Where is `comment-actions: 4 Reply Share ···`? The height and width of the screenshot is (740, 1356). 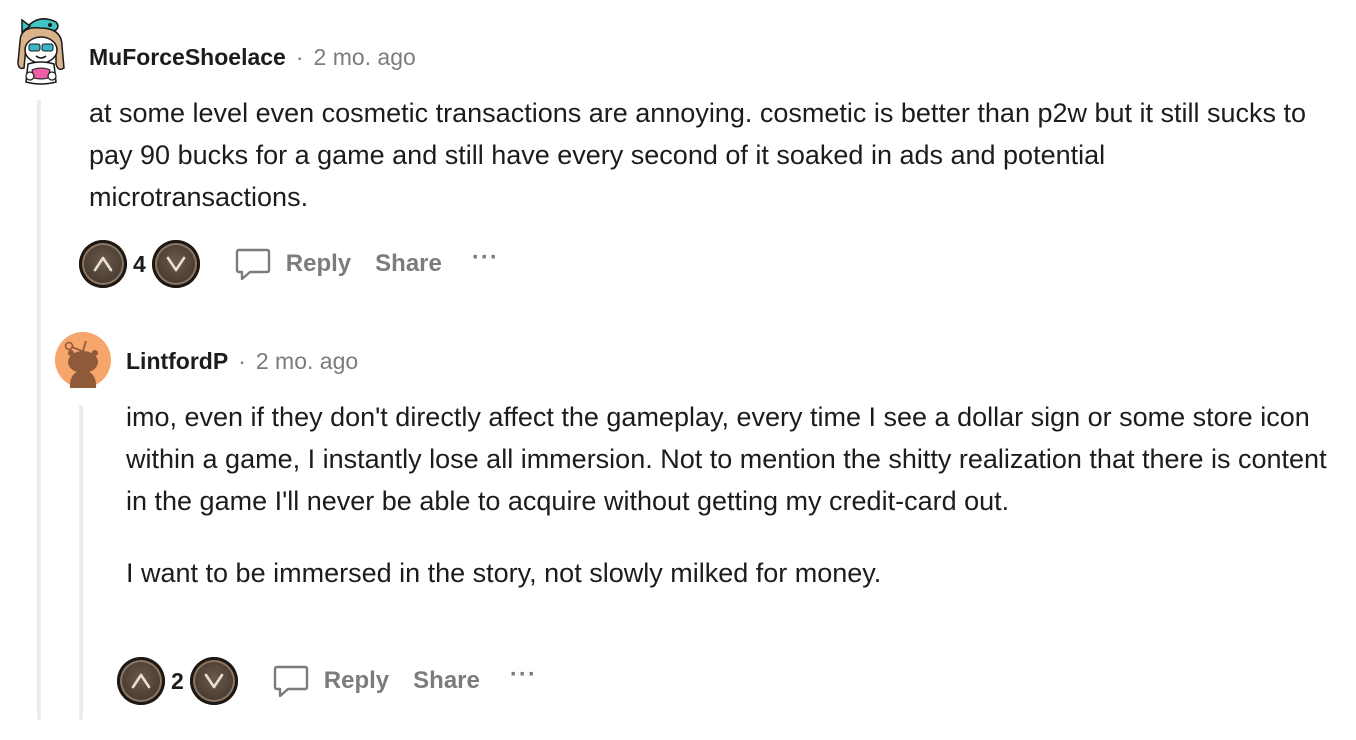 comment-actions: 4 Reply Share ··· is located at coordinates (289, 264).